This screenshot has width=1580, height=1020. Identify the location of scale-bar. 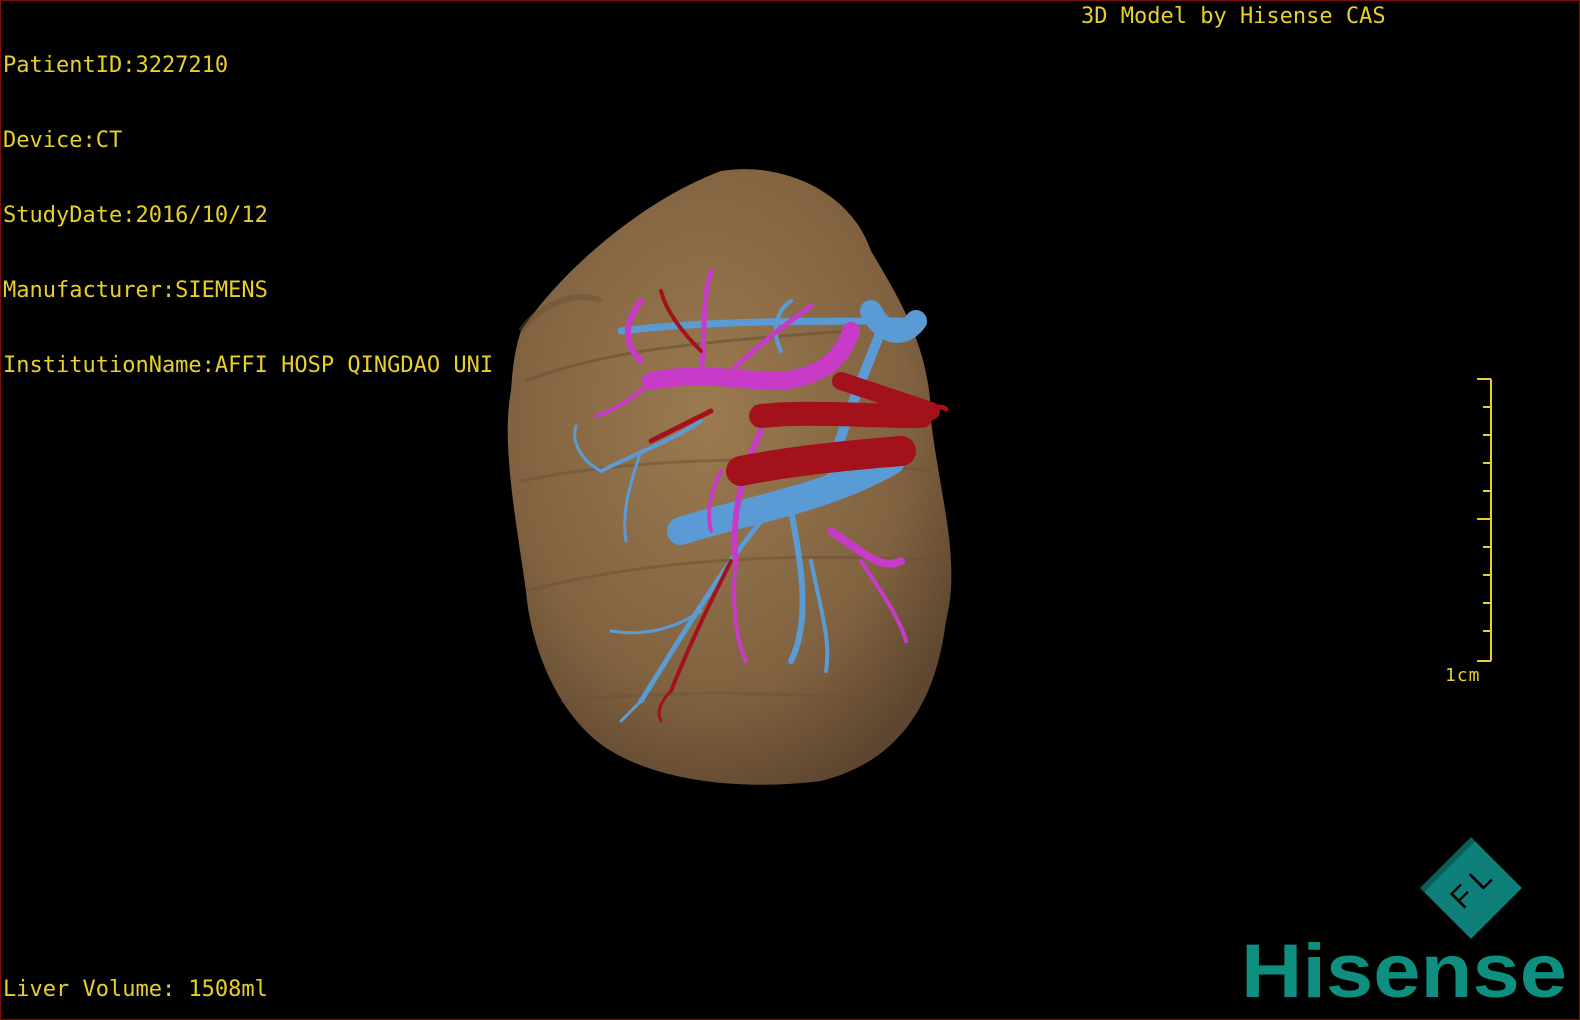
(1484, 520).